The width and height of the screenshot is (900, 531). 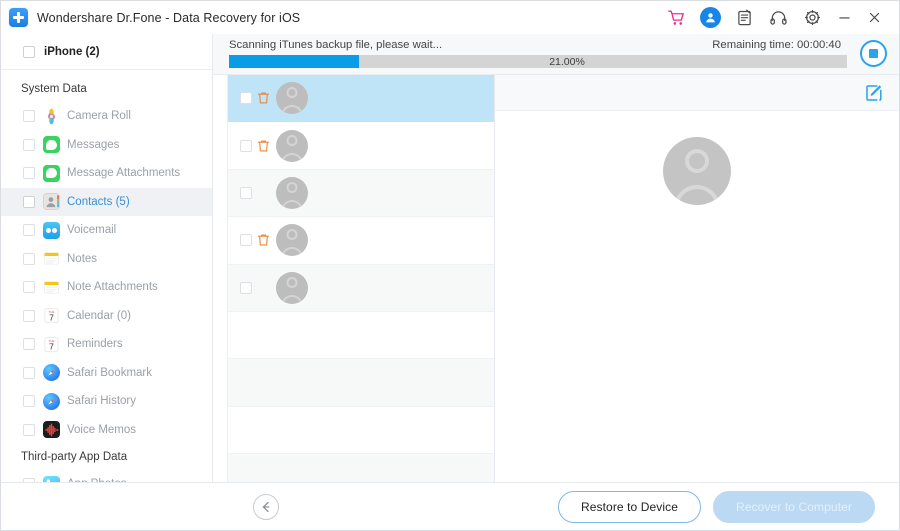 I want to click on gear-icon, so click(x=812, y=18).